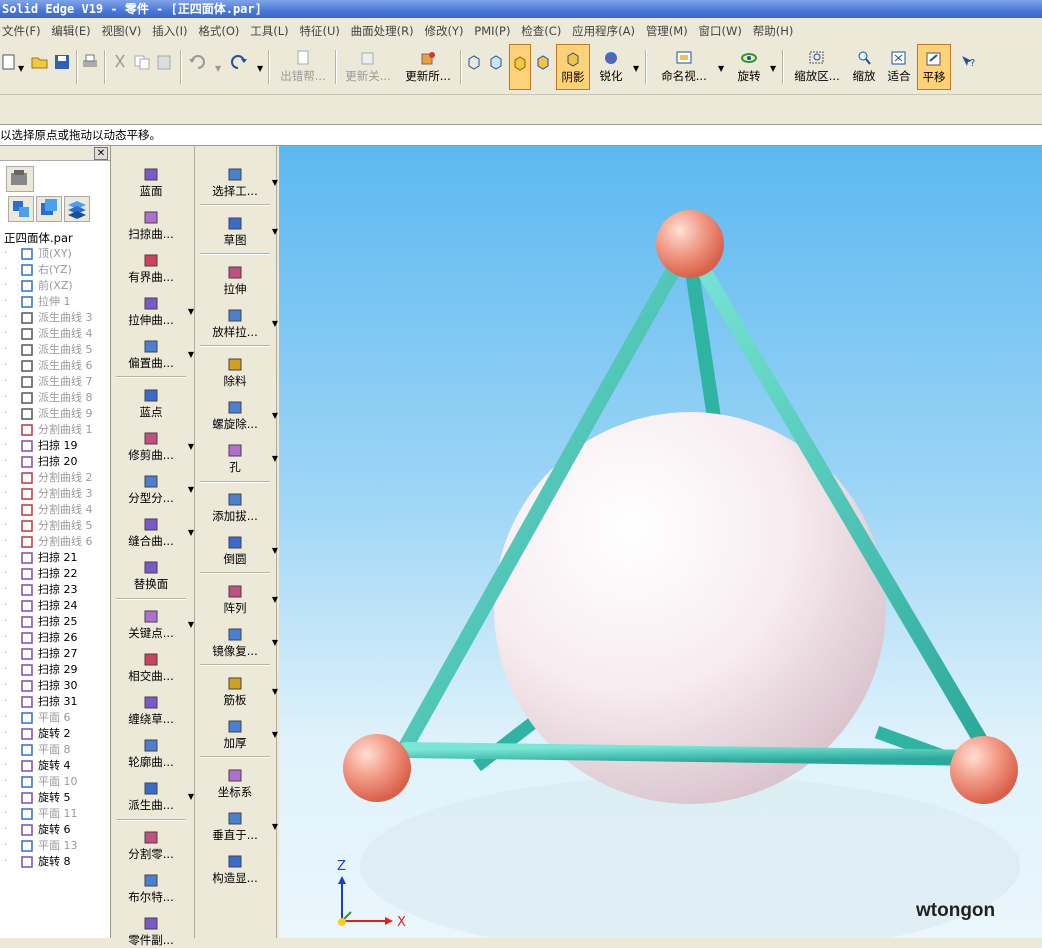  What do you see at coordinates (153, 311) in the screenshot?
I see `surface-commands-button: 拉伸曲... ▼` at bounding box center [153, 311].